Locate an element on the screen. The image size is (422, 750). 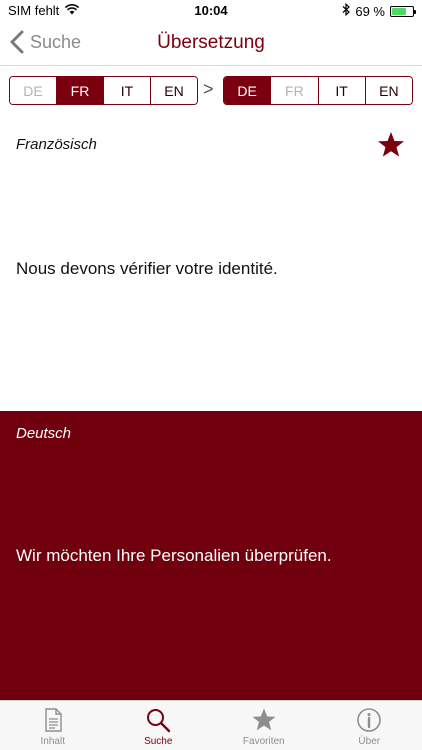
target-lang-en: EN is located at coordinates (388, 90).